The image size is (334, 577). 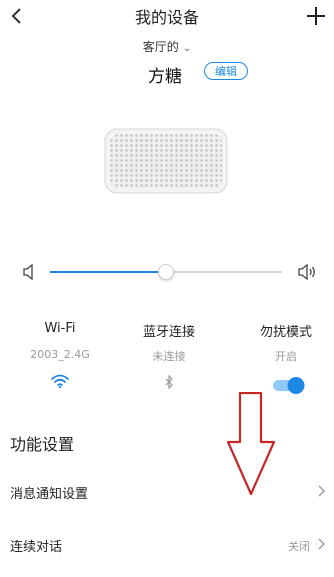 What do you see at coordinates (167, 491) in the screenshot?
I see `settings-row-notifications: 消息通知设置` at bounding box center [167, 491].